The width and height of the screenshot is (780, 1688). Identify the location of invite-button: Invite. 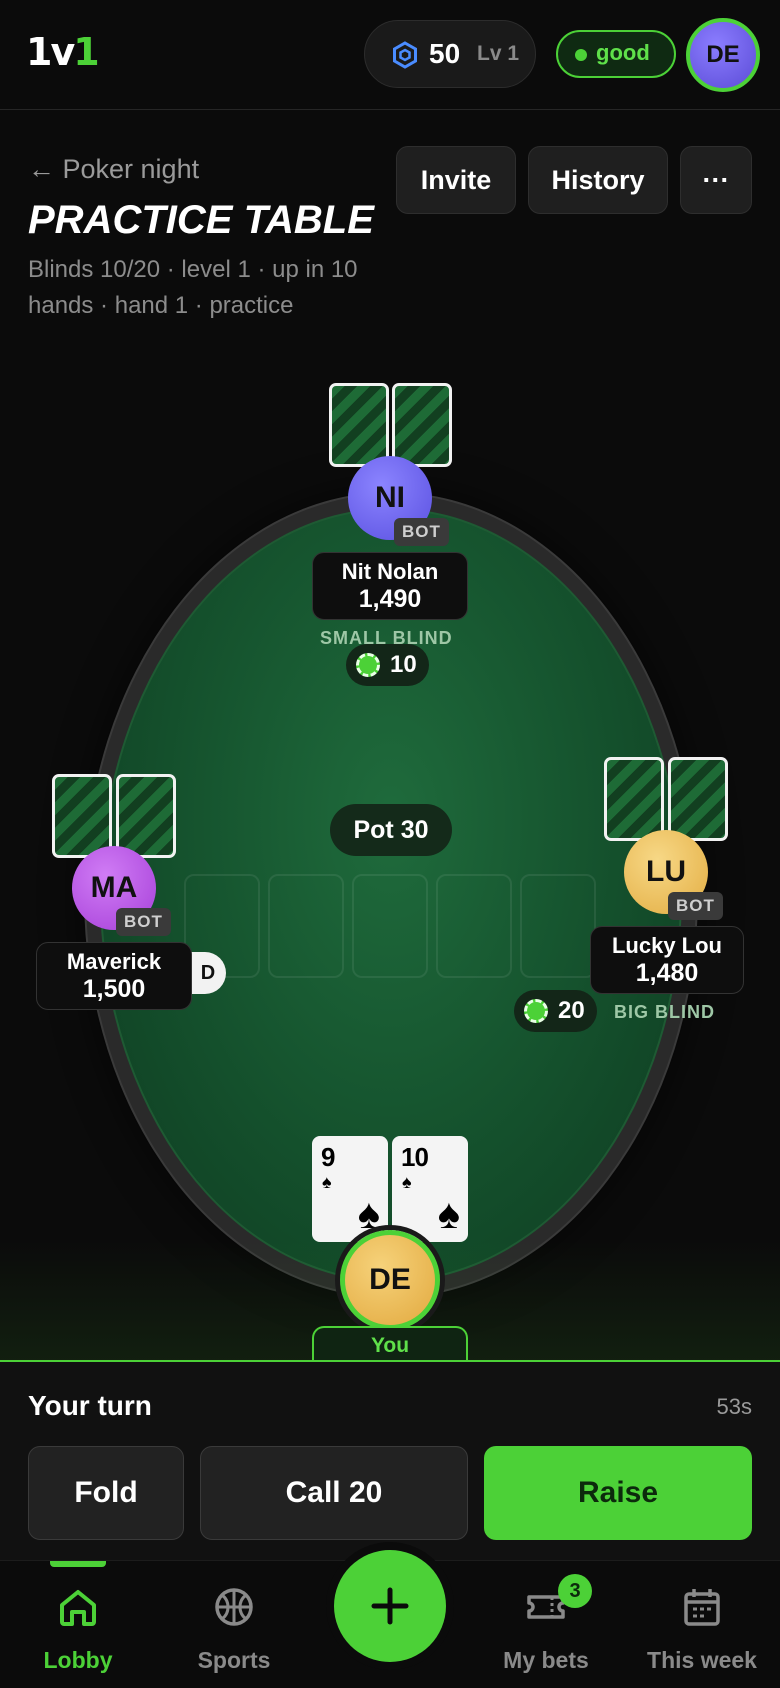
(456, 180).